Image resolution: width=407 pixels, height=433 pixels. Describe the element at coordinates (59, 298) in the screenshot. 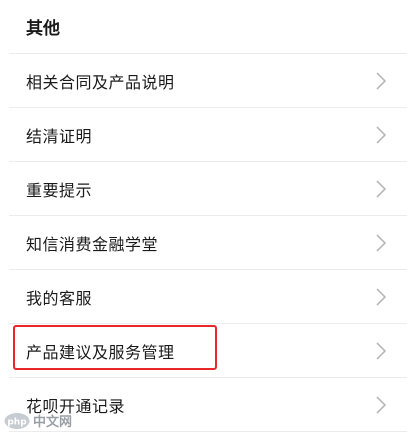

I see `list-item-label: 我的客服` at that location.